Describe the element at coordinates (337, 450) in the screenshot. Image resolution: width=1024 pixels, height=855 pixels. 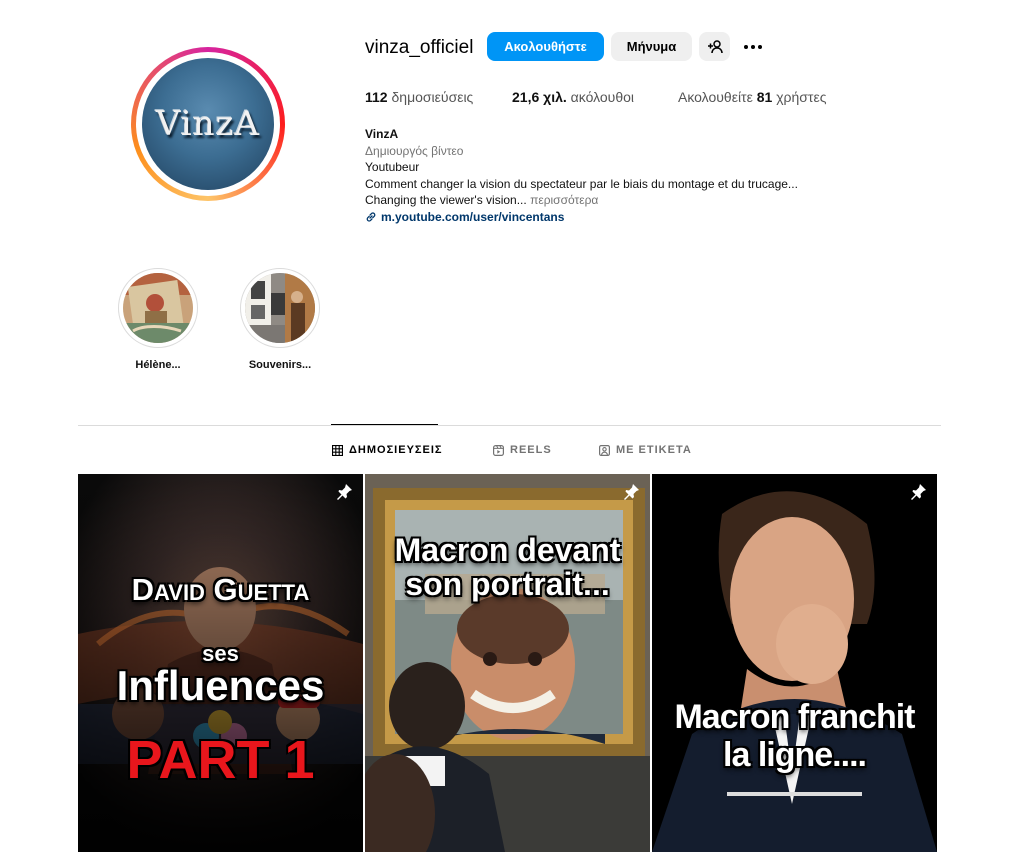
I see `grid-icon` at that location.